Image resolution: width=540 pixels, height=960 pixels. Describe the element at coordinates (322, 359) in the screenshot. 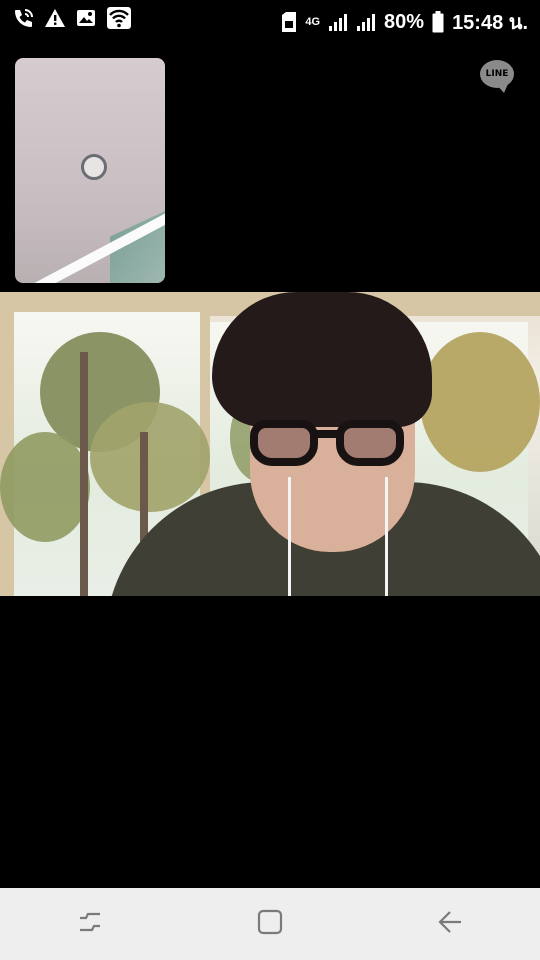

I see `person-hair` at that location.